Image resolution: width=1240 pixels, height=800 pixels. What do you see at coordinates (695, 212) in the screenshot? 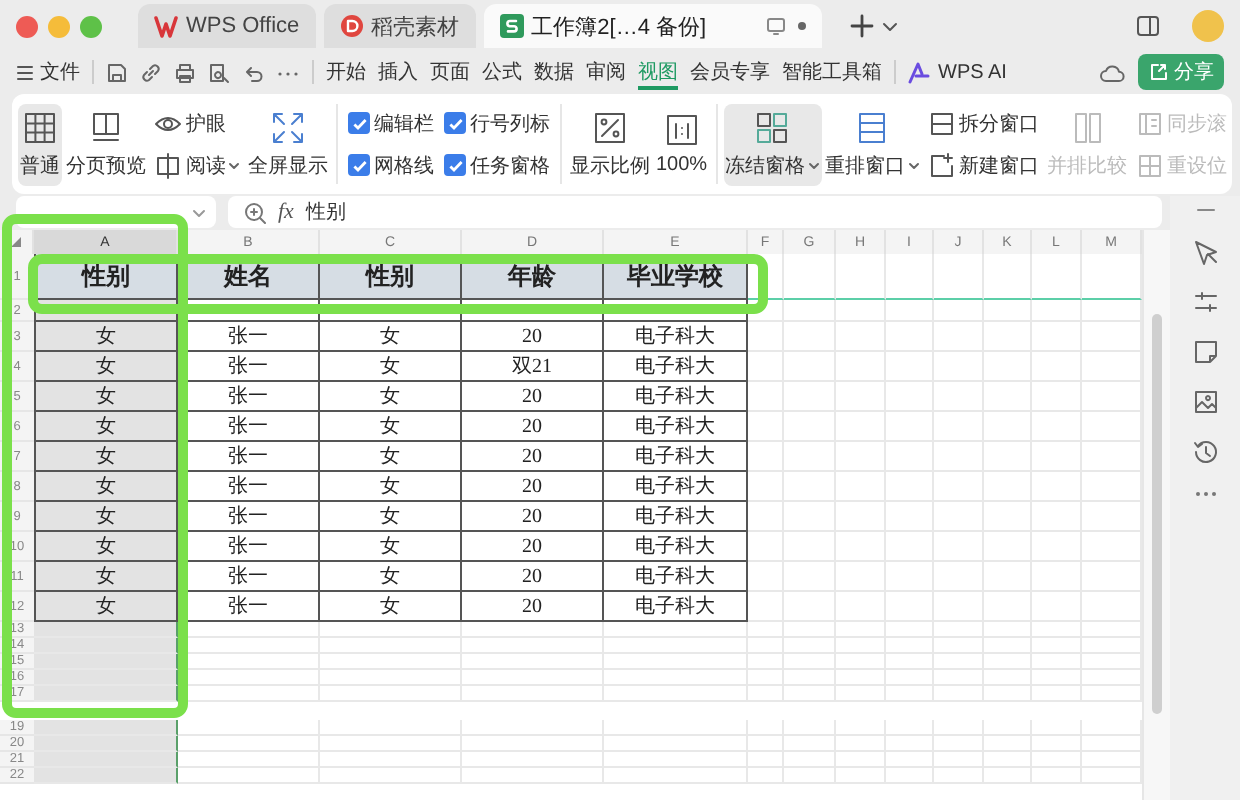
I see `formula-field: fx 性别` at bounding box center [695, 212].